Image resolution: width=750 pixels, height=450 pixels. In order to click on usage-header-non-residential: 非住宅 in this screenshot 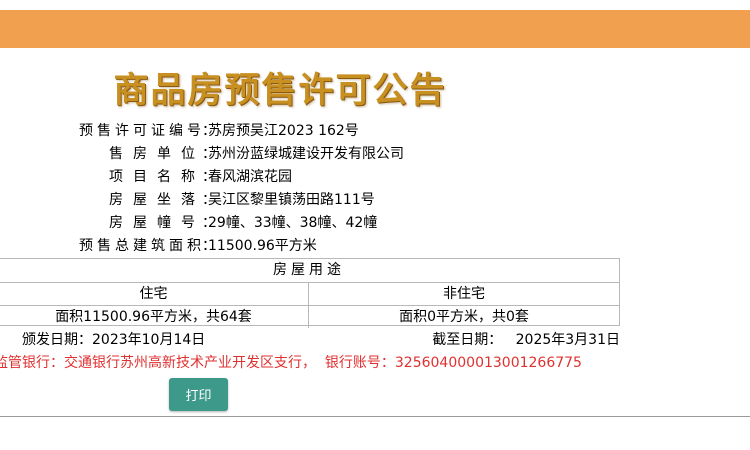, I will do `click(464, 294)`.